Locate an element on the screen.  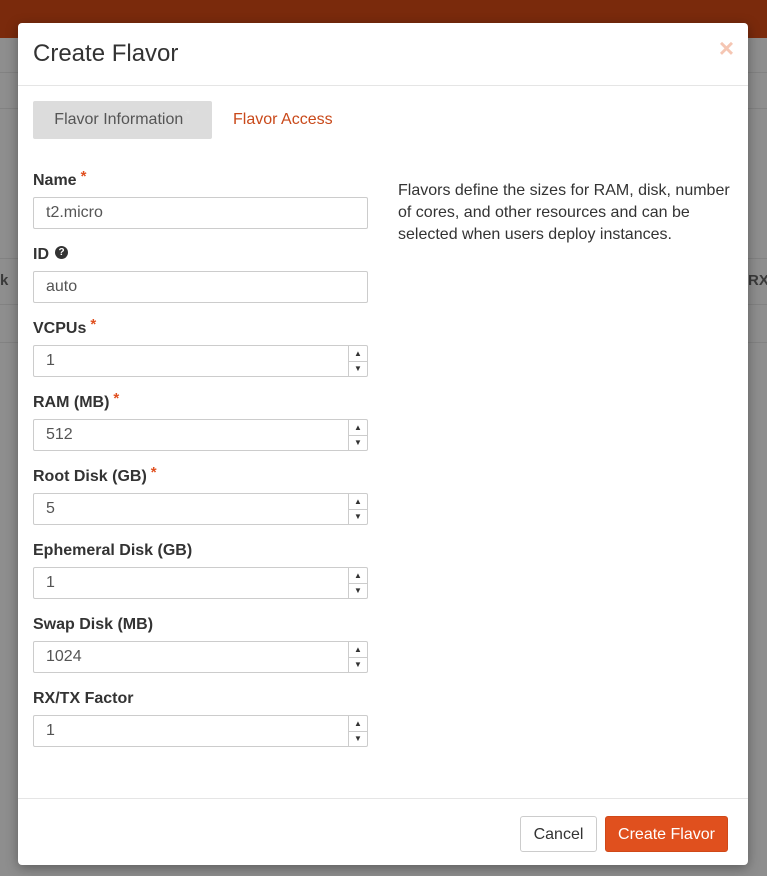
name-label: Name * is located at coordinates (60, 178).